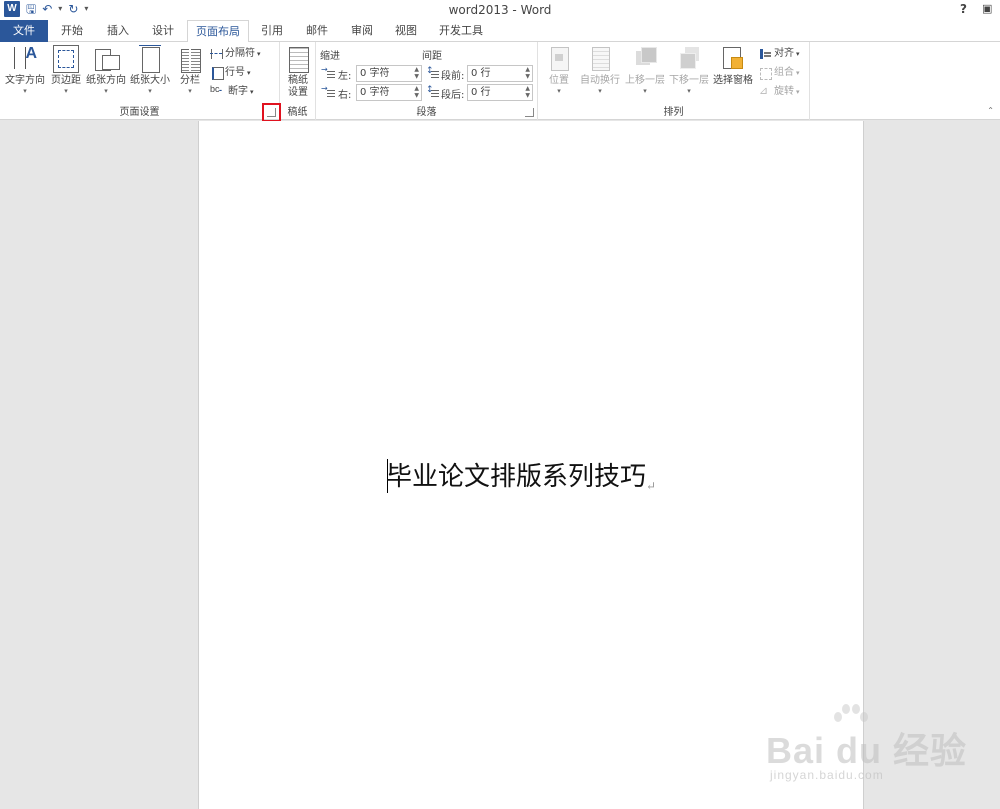 This screenshot has height=809, width=1000. What do you see at coordinates (645, 59) in the screenshot?
I see `bring-forward-icon` at bounding box center [645, 59].